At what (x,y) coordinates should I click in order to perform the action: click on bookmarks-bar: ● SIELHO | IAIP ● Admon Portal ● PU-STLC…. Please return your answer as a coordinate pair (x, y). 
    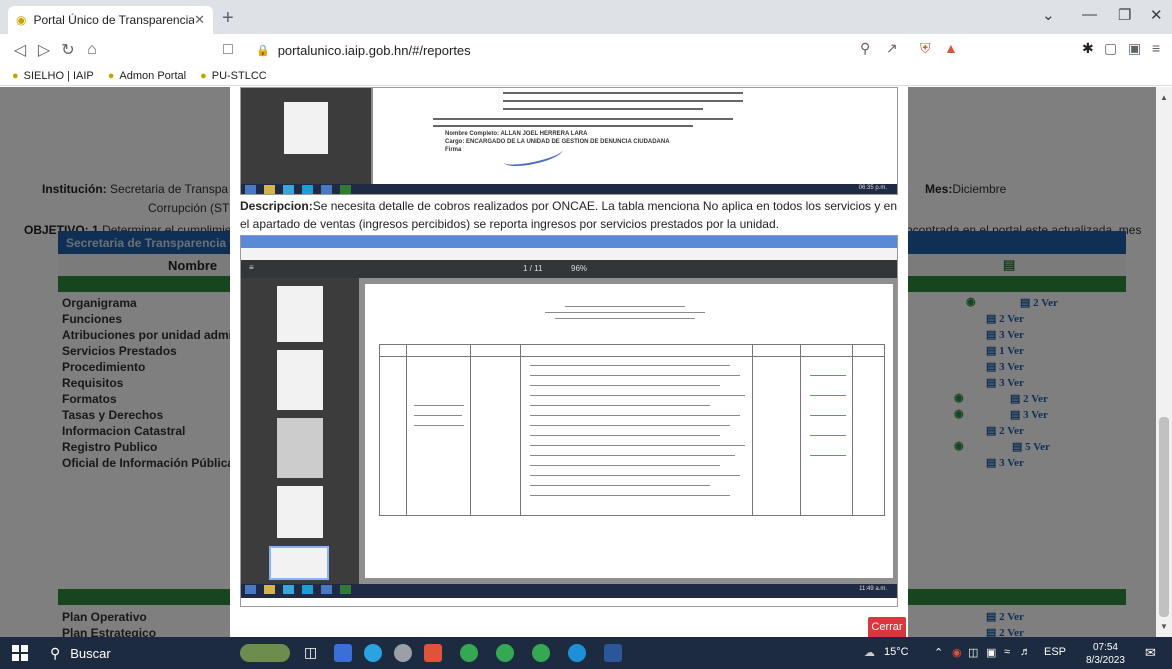
    Looking at the image, I should click on (586, 76).